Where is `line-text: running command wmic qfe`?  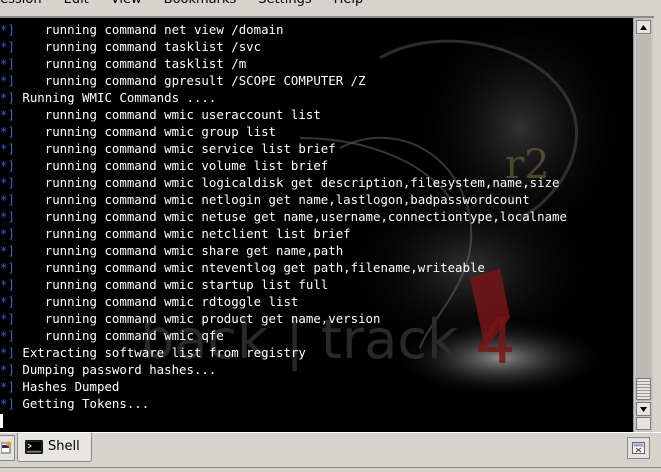 line-text: running command wmic qfe is located at coordinates (119, 335).